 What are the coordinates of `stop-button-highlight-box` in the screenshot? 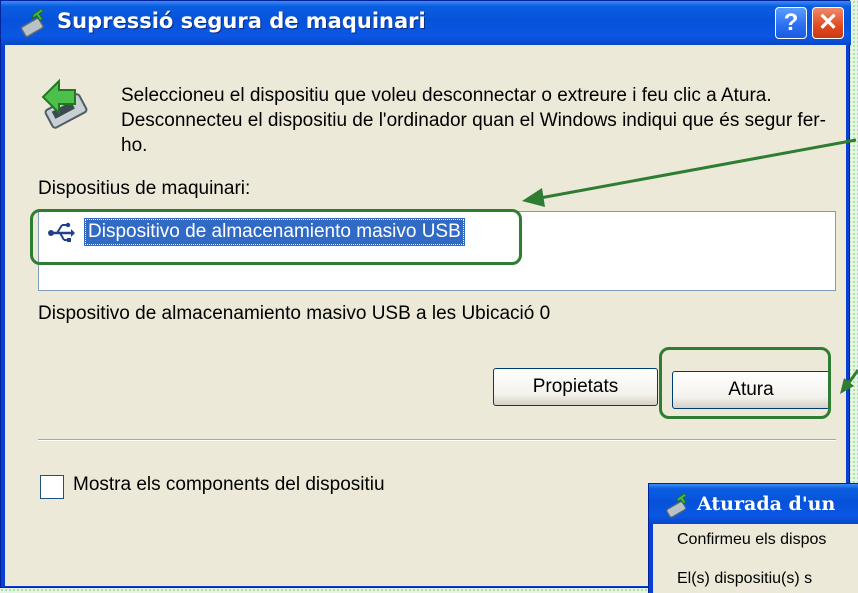 It's located at (745, 383).